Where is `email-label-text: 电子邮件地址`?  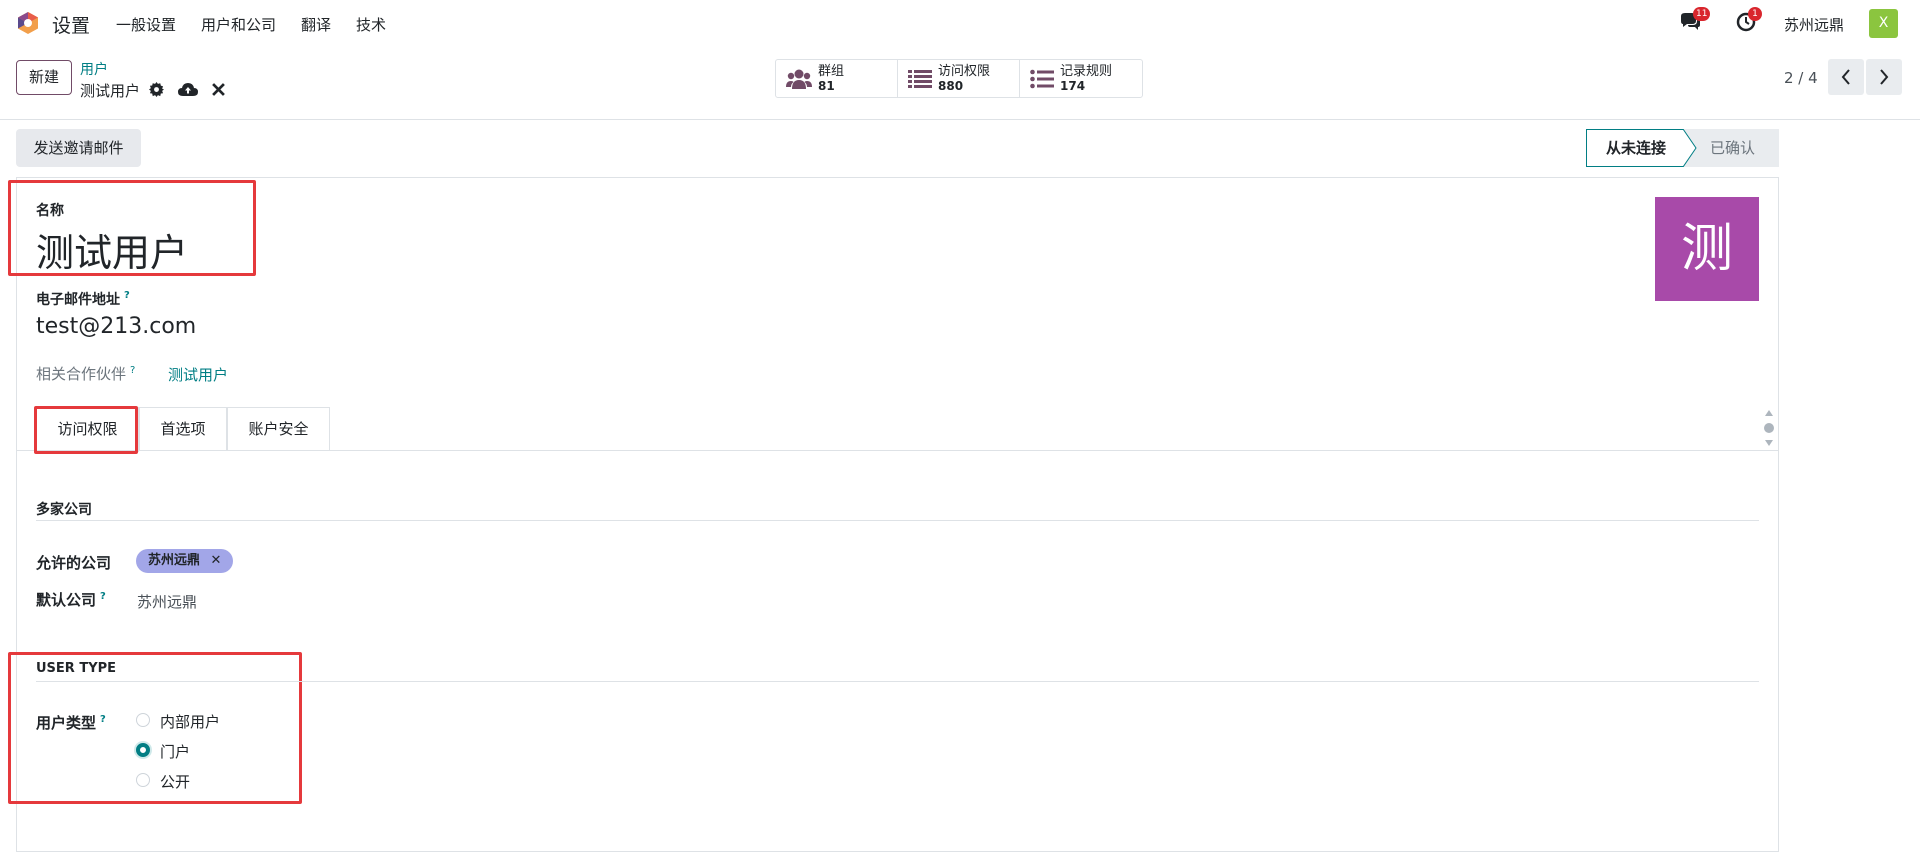 email-label-text: 电子邮件地址 is located at coordinates (78, 300).